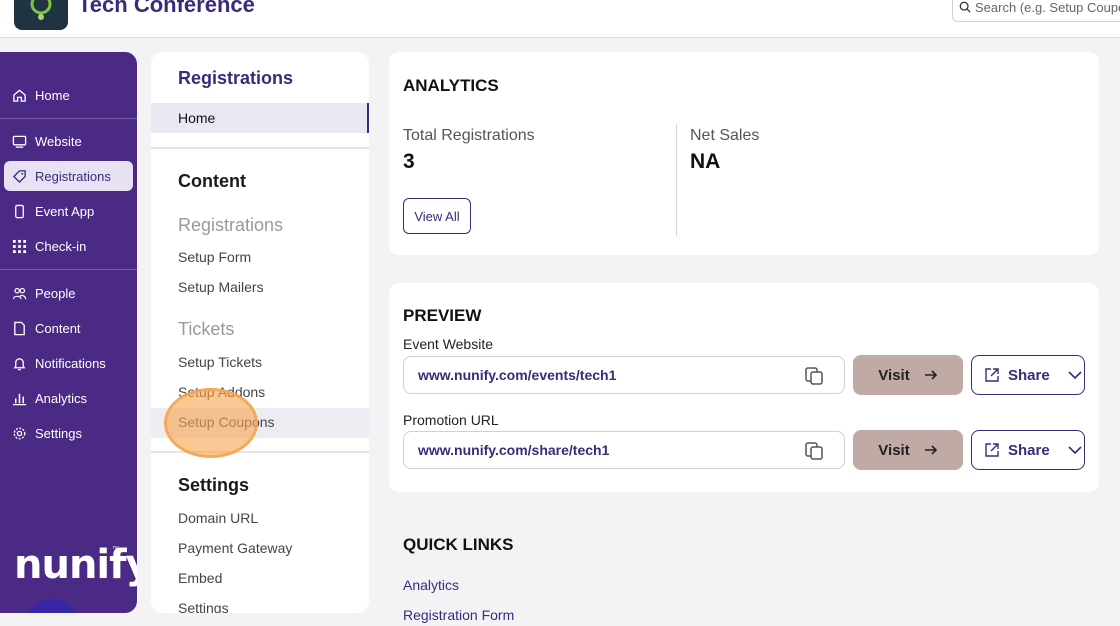 This screenshot has height=626, width=1120. Describe the element at coordinates (19, 176) in the screenshot. I see `ticket-icon` at that location.